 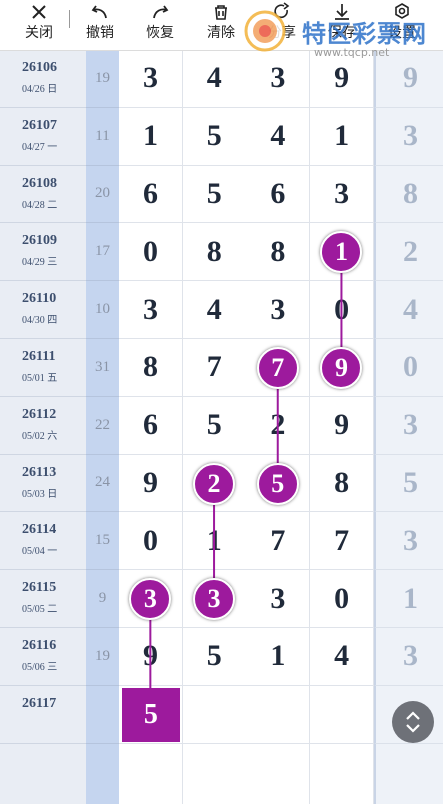 What do you see at coordinates (408, 79) in the screenshot?
I see `extra-digit-cell: 9` at bounding box center [408, 79].